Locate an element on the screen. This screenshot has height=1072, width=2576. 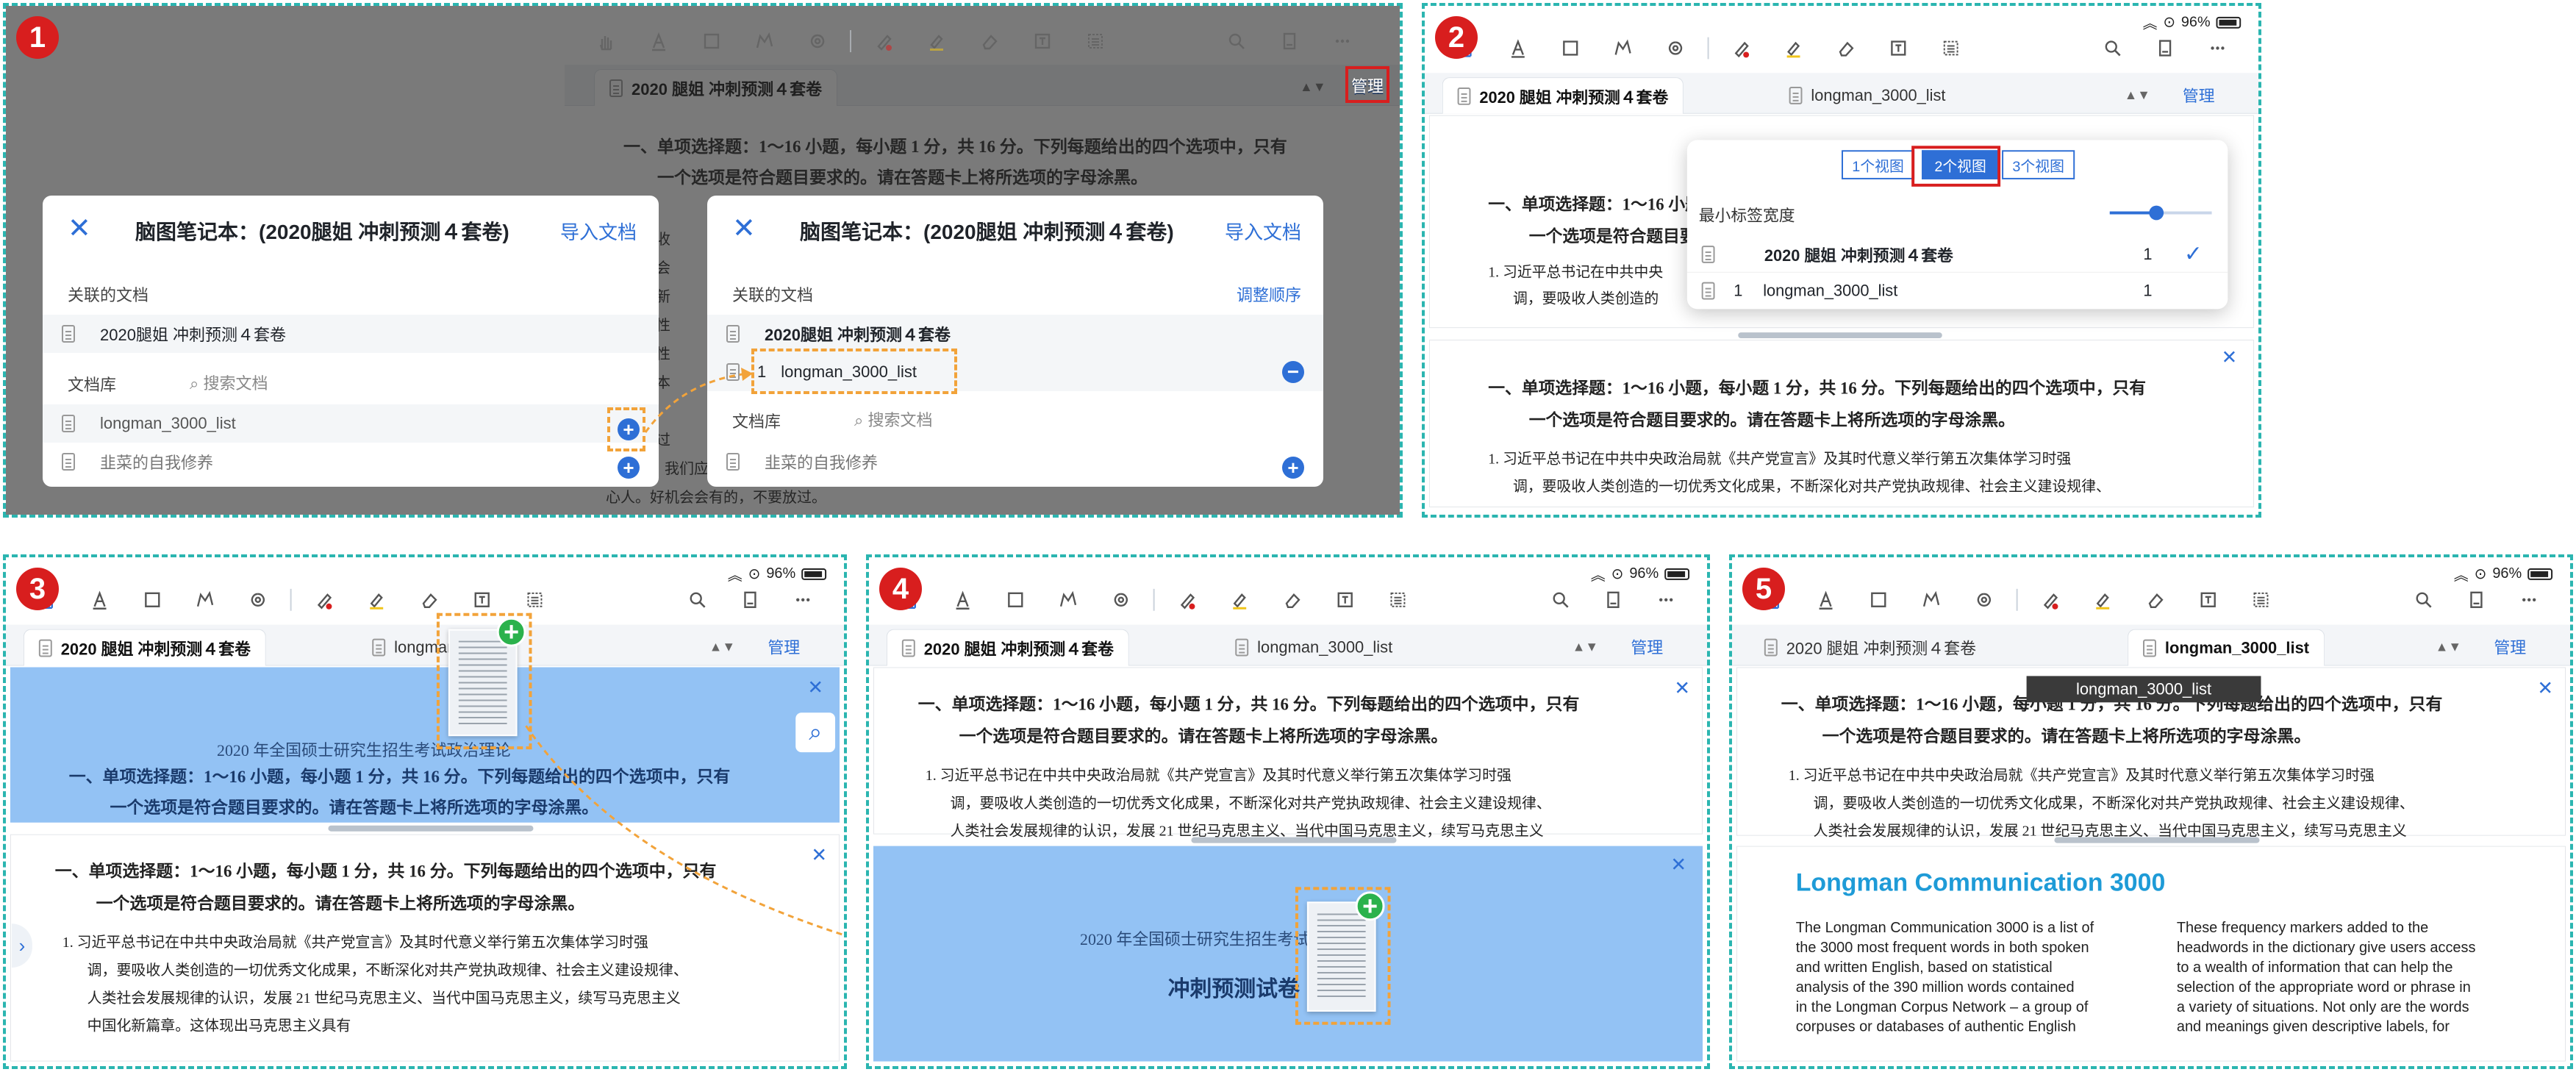
tab-width-slider is located at coordinates (2160, 213).